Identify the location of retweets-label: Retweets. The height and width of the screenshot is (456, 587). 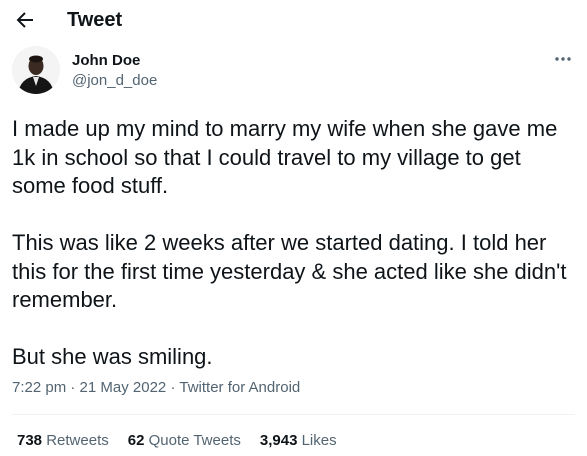
(77, 440).